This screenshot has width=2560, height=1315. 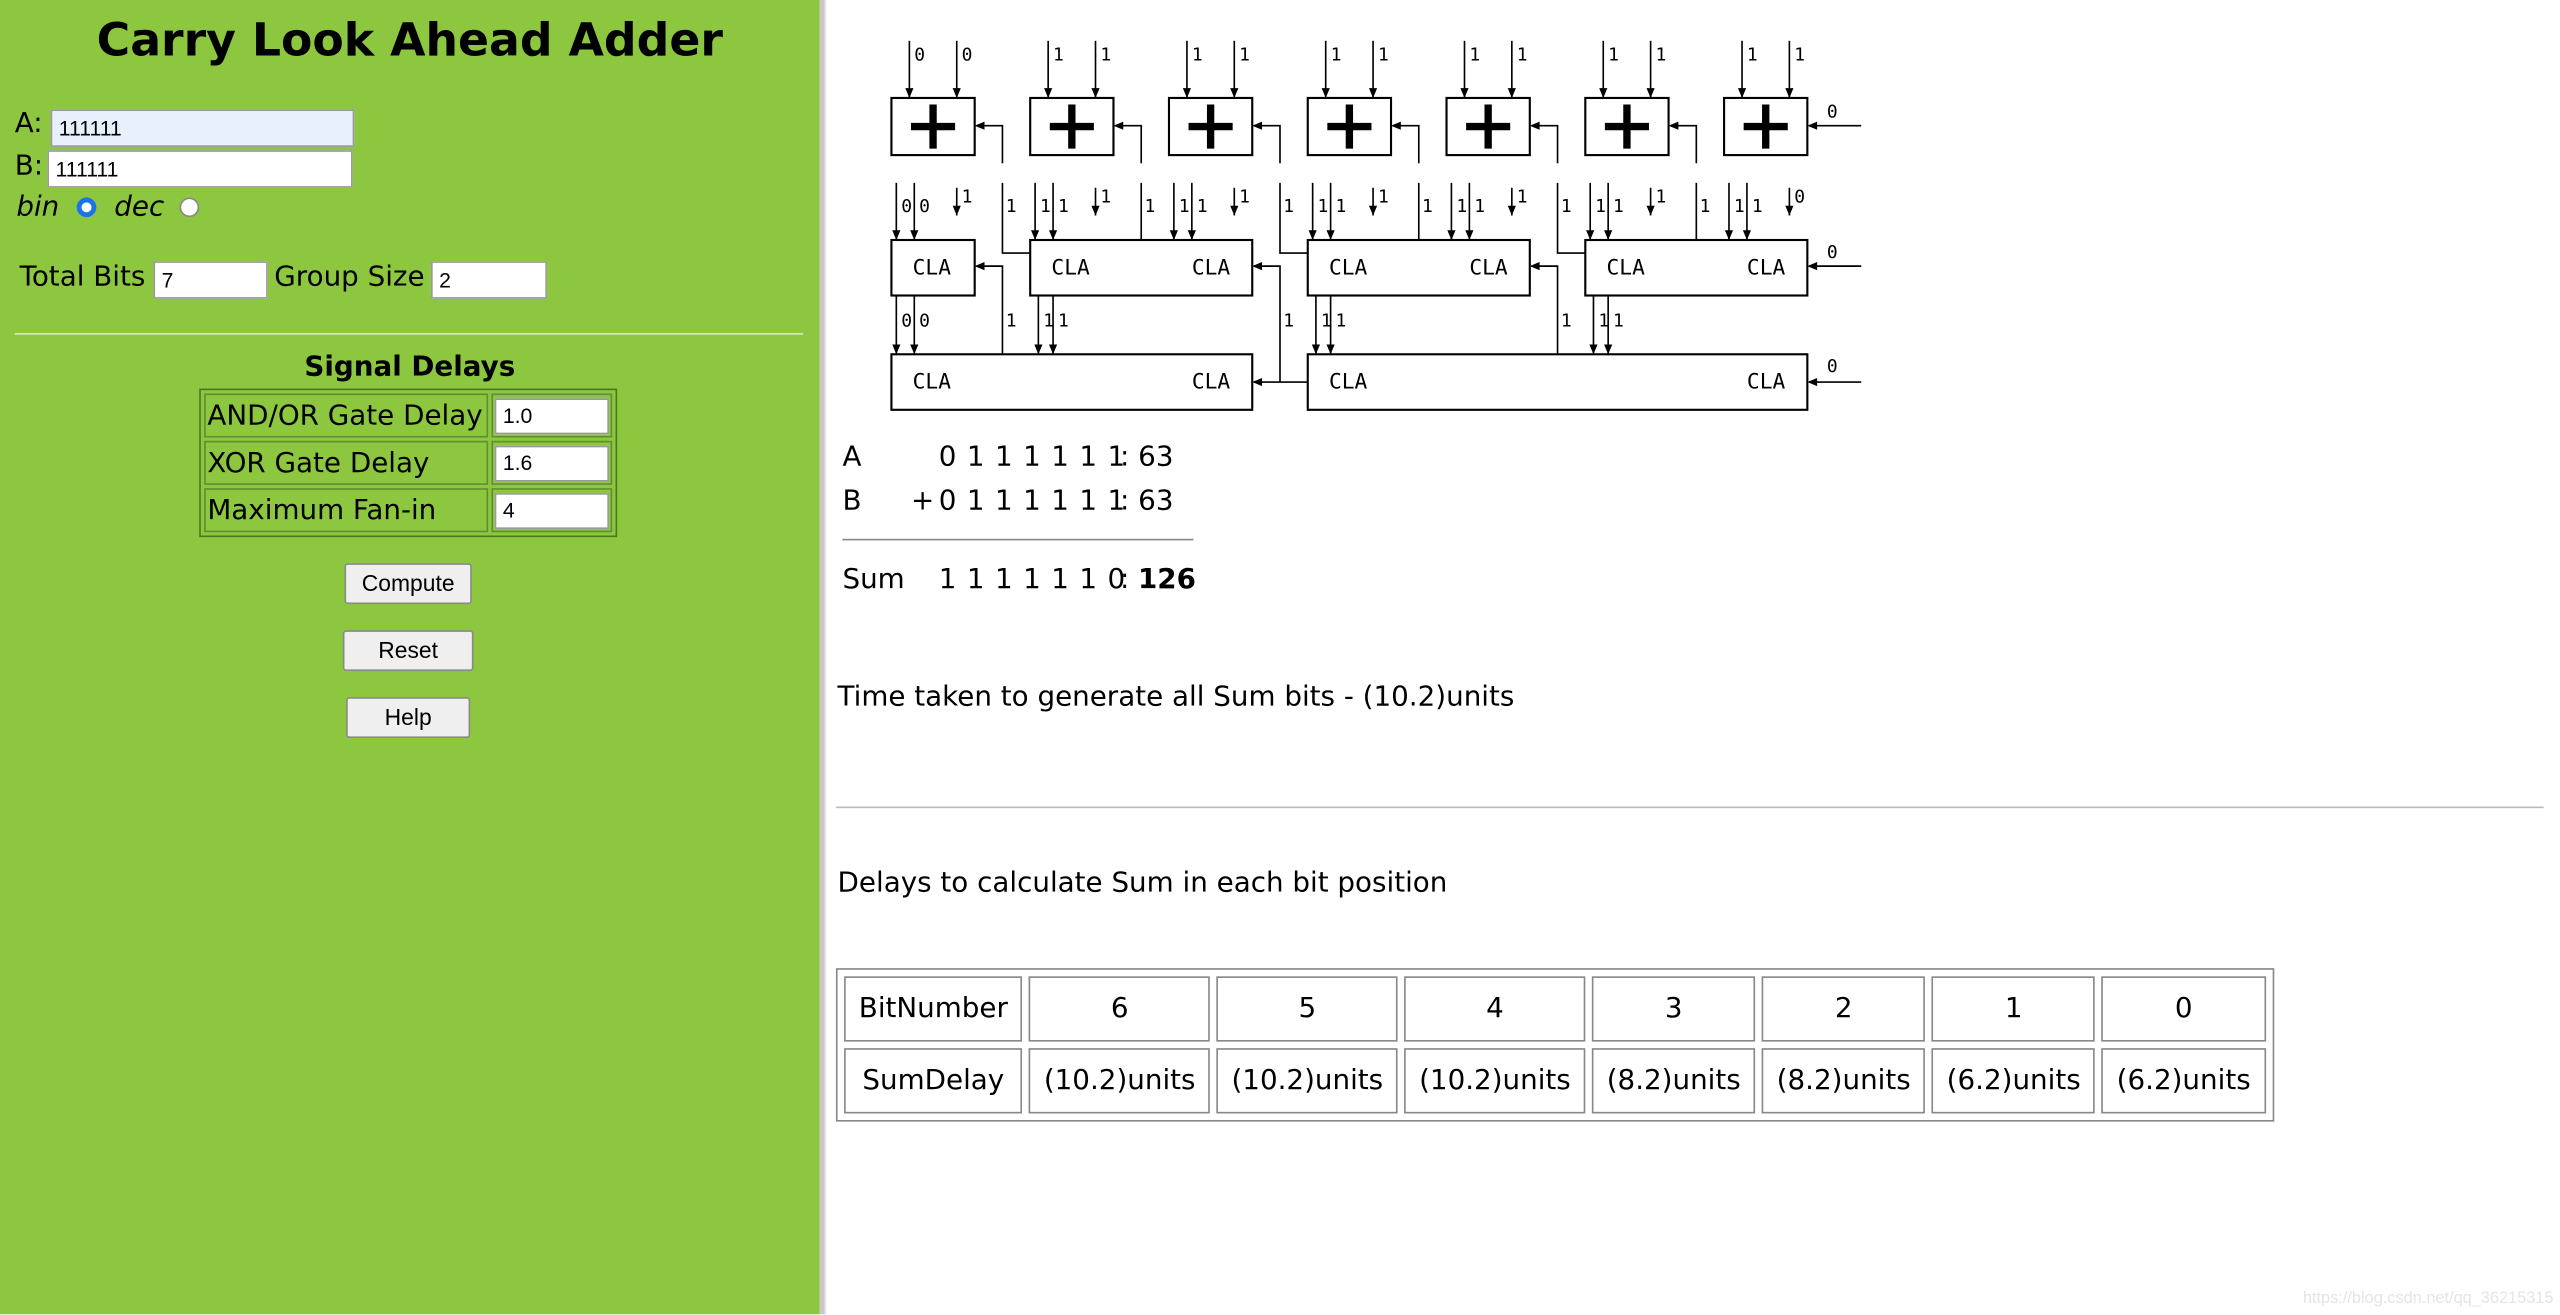 What do you see at coordinates (1689, 807) in the screenshot?
I see `divider` at bounding box center [1689, 807].